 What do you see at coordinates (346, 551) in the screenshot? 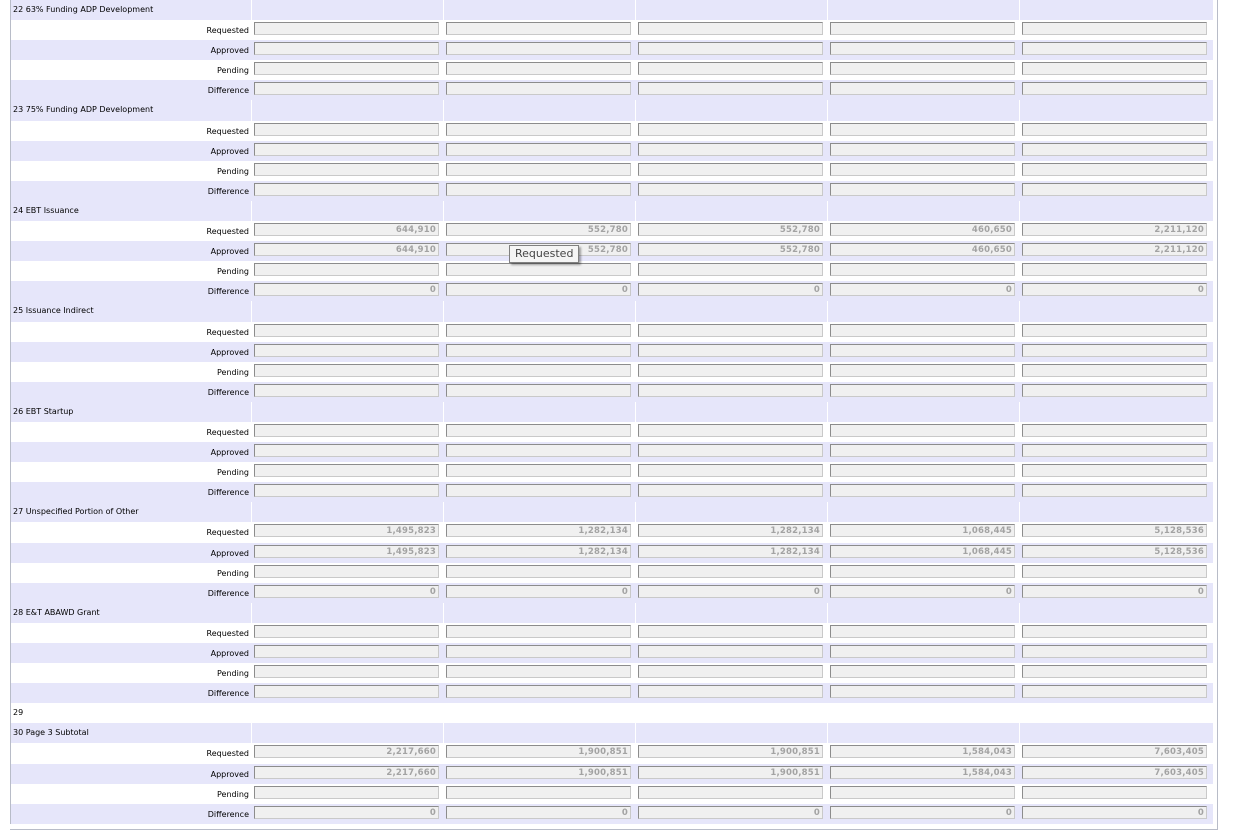
I see `approved-field: 1,495,823` at bounding box center [346, 551].